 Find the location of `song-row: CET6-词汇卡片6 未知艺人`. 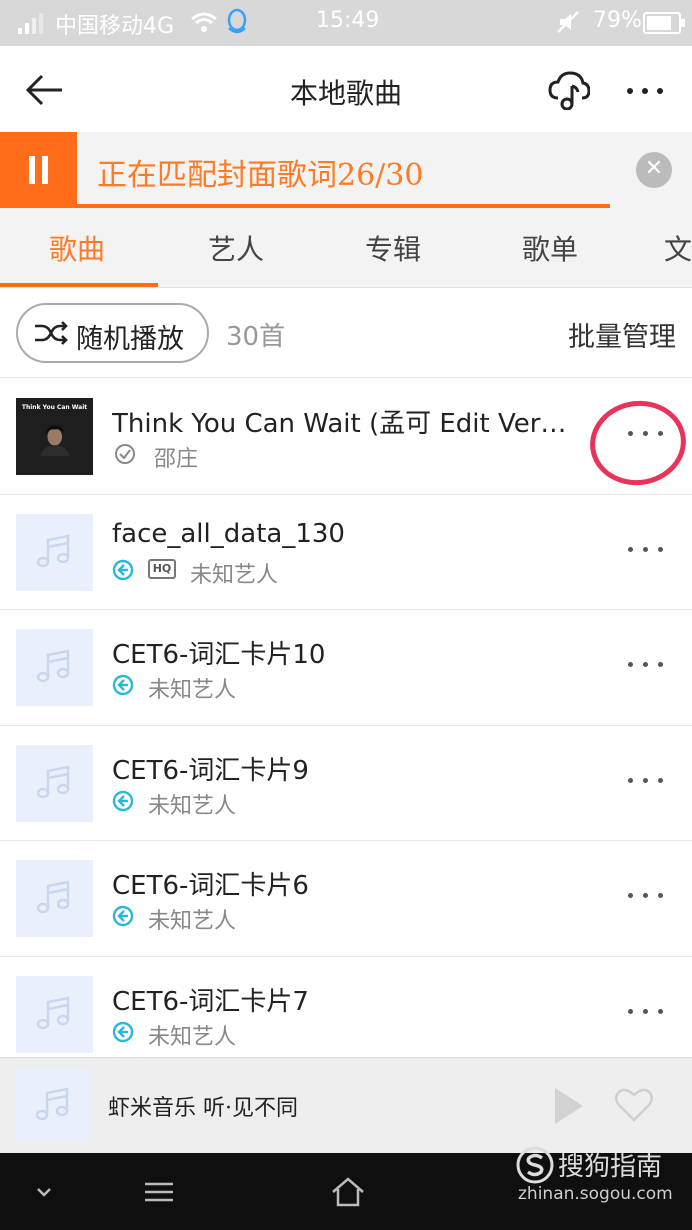

song-row: CET6-词汇卡片6 未知艺人 is located at coordinates (346, 899).